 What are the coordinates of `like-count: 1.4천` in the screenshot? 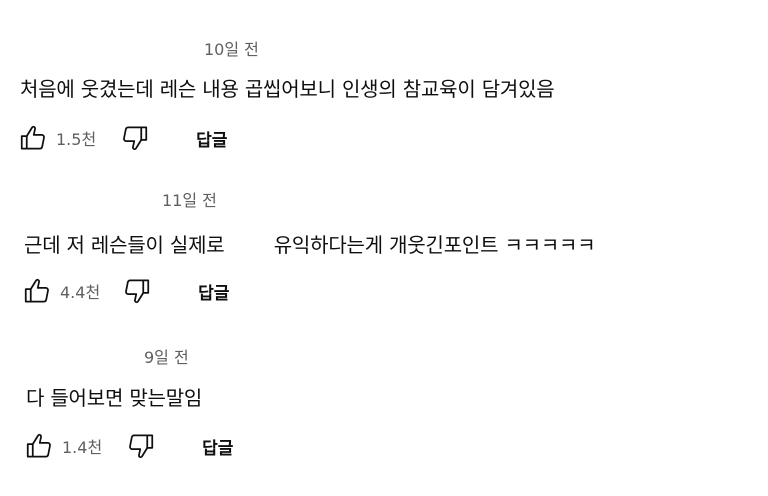 It's located at (82, 447).